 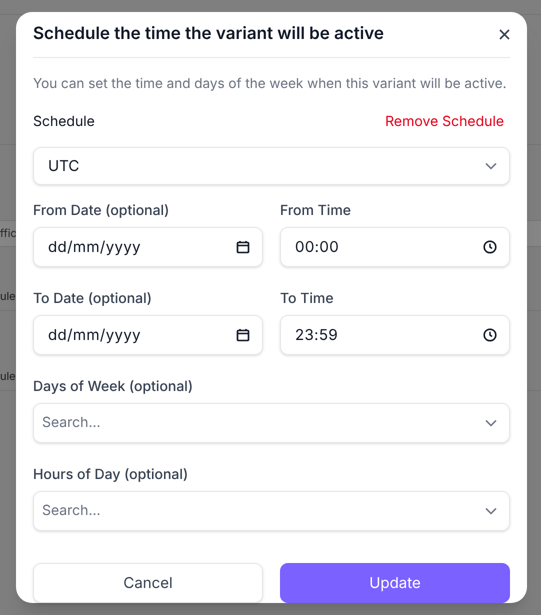 I want to click on schedule-label: Schedule, so click(x=64, y=122).